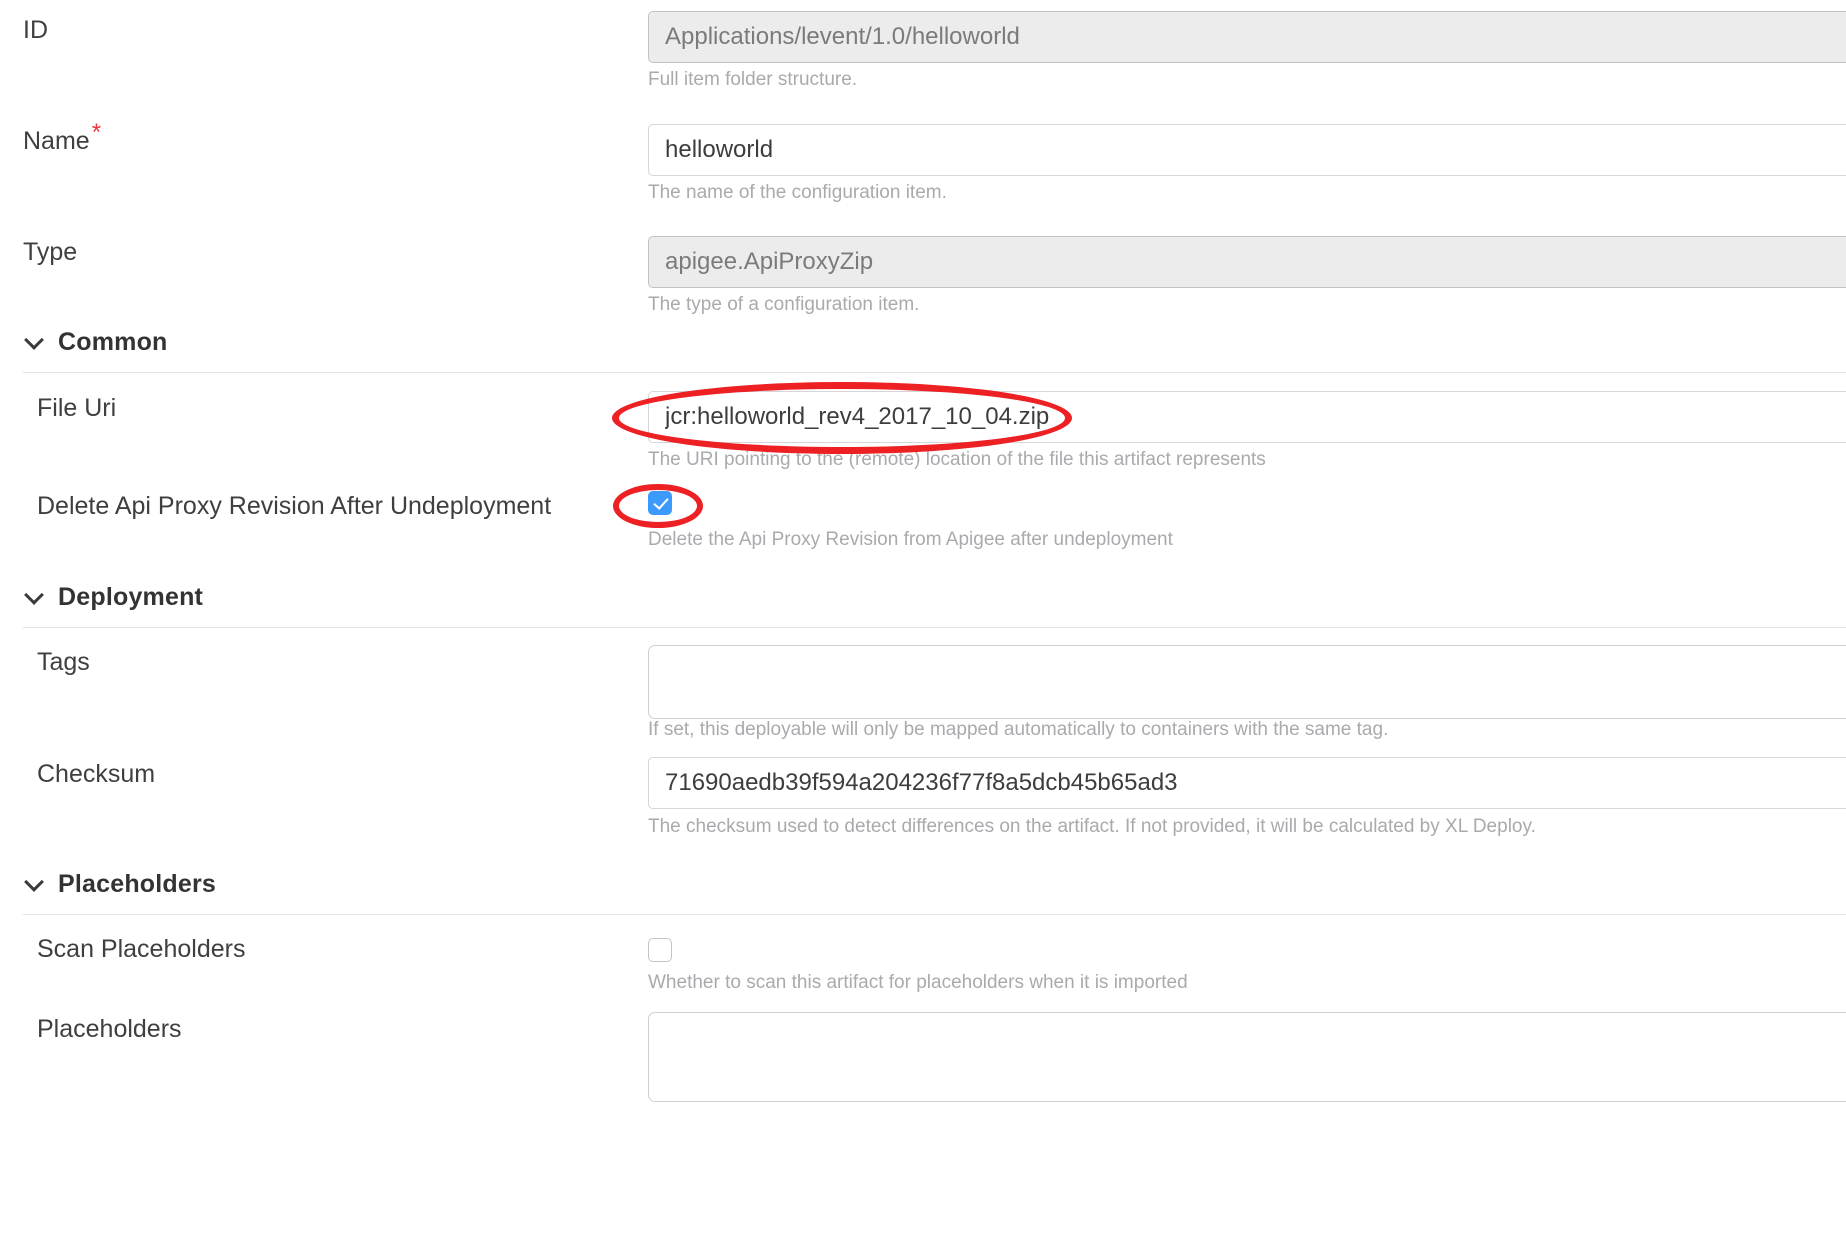  Describe the element at coordinates (660, 503) in the screenshot. I see `delete-api-proxy-revision-checkbox` at that location.